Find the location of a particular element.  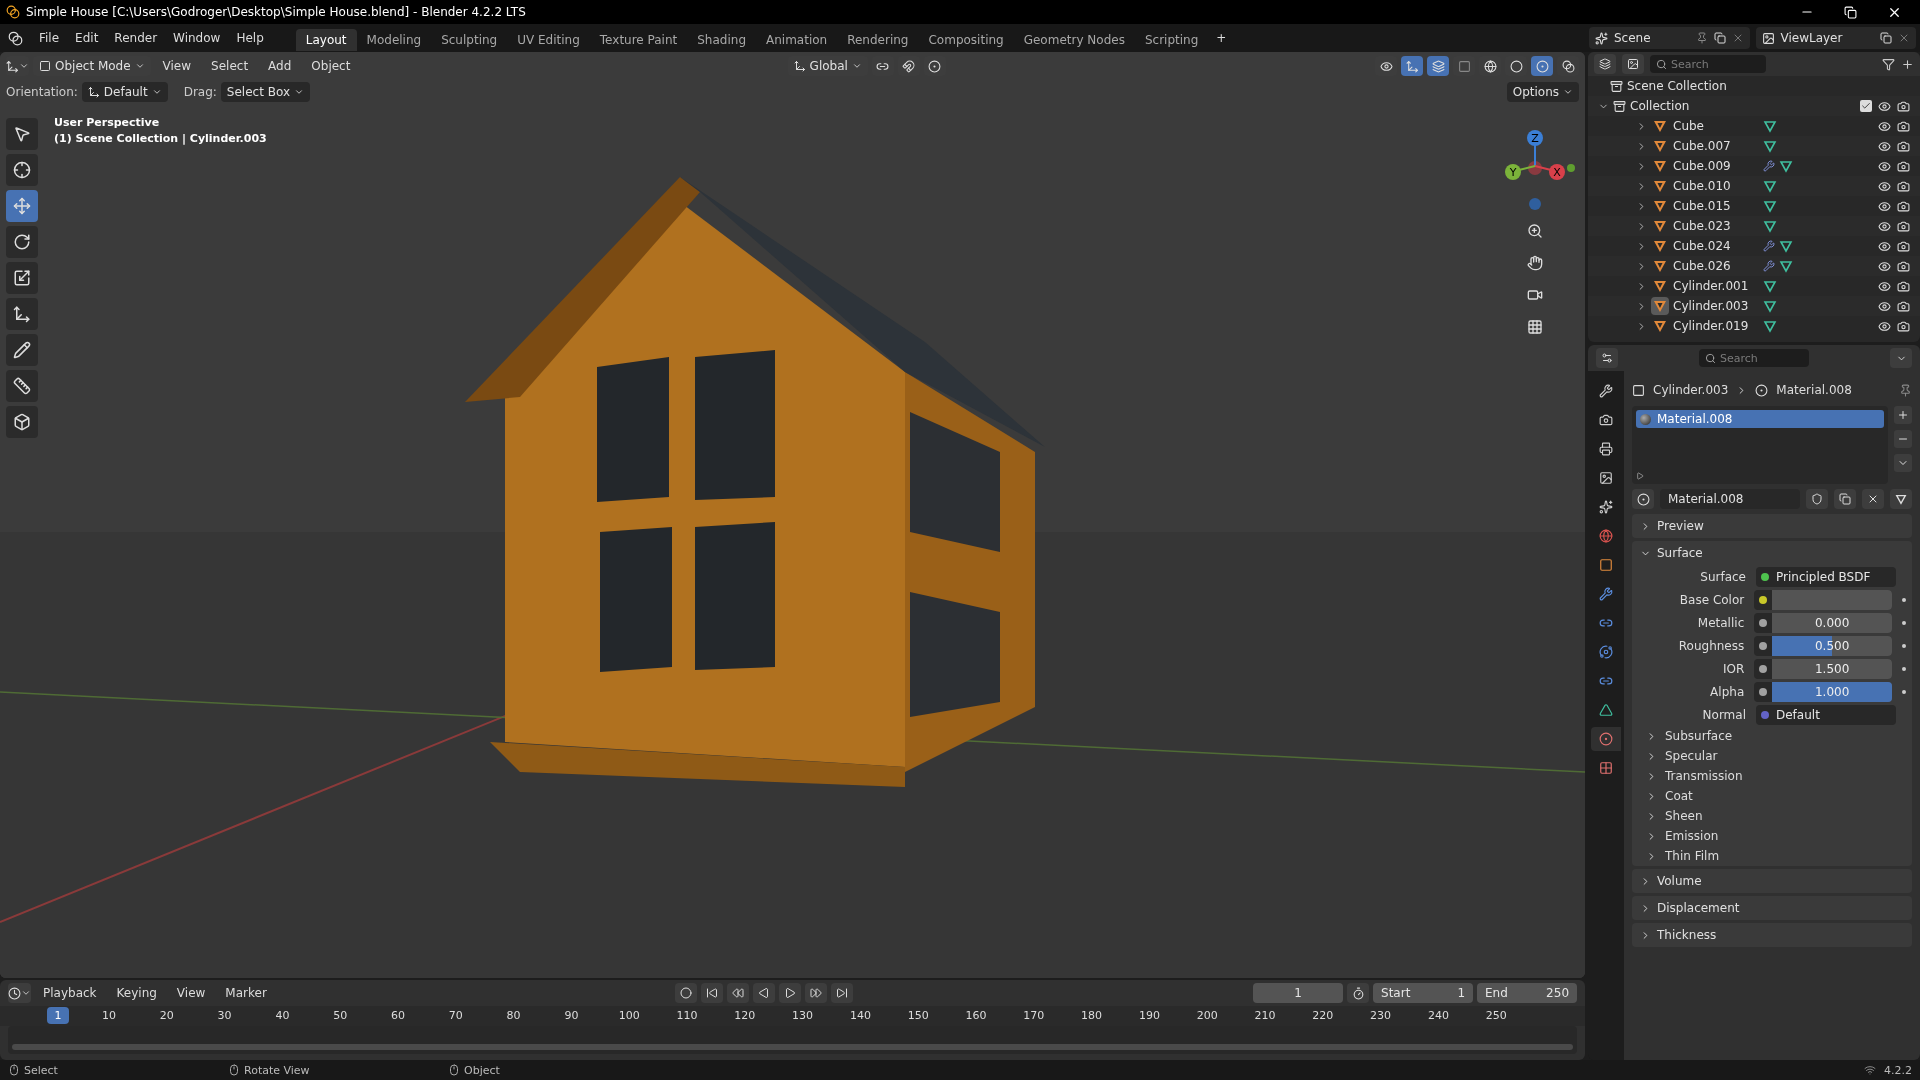

workspace-tab: Shading is located at coordinates (721, 40).